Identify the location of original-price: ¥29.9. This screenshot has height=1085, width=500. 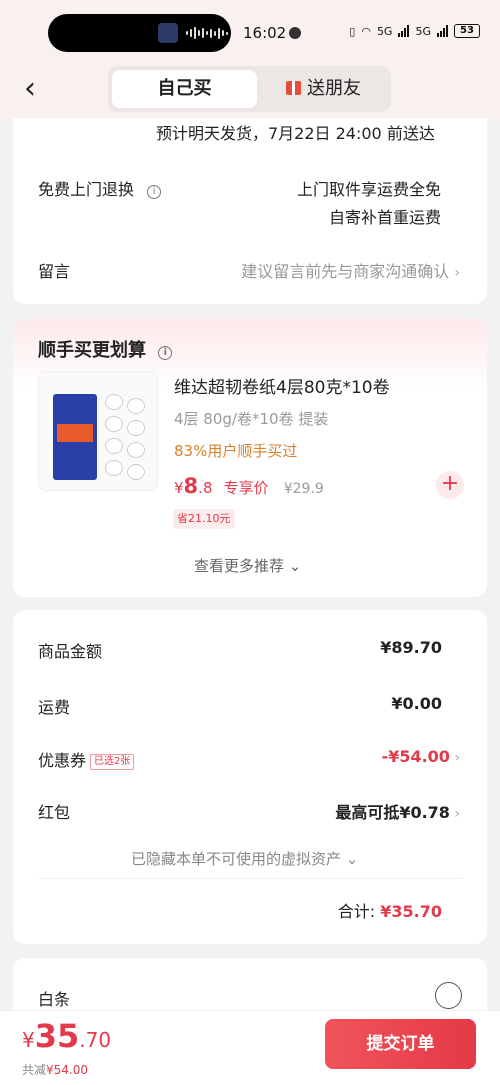
(303, 489).